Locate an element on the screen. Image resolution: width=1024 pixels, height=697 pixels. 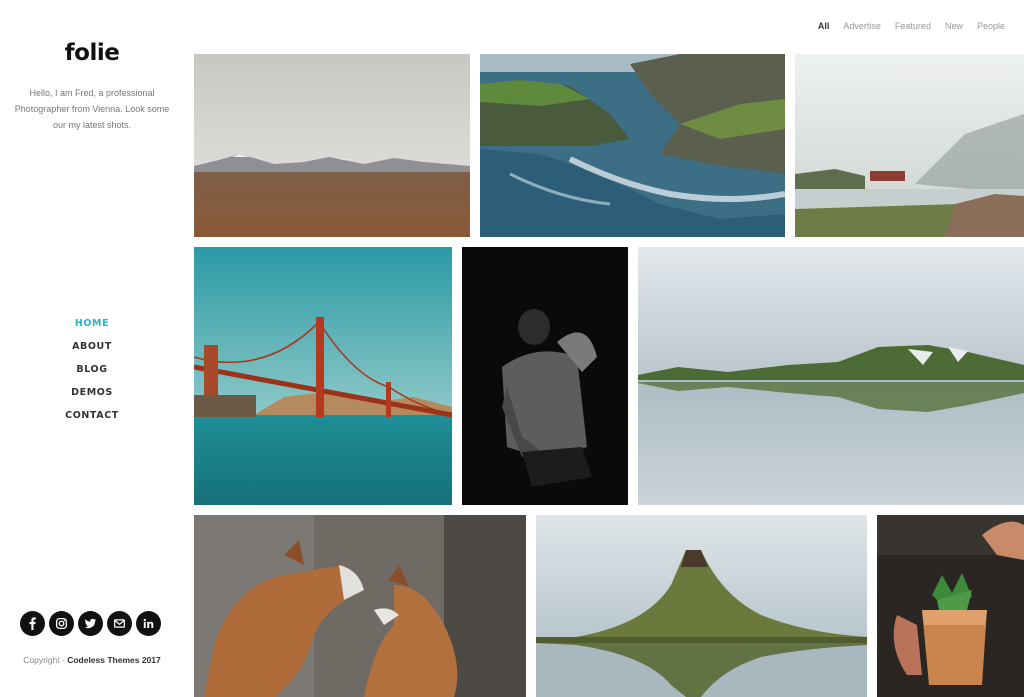
gallery-tile-bridge is located at coordinates (323, 376).